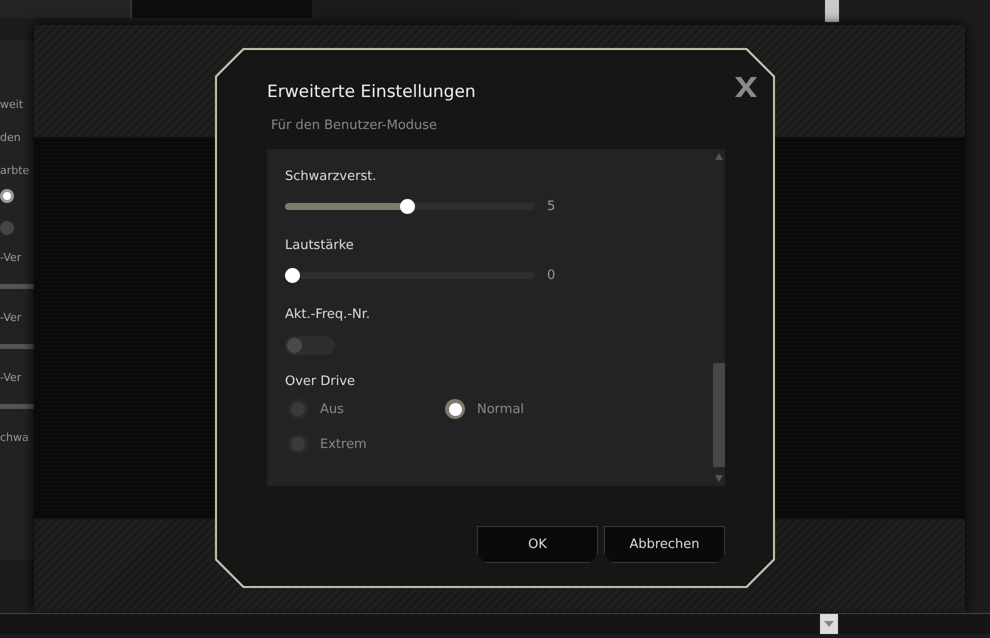 The height and width of the screenshot is (638, 990). Describe the element at coordinates (320, 381) in the screenshot. I see `setting-label: Over Drive` at that location.